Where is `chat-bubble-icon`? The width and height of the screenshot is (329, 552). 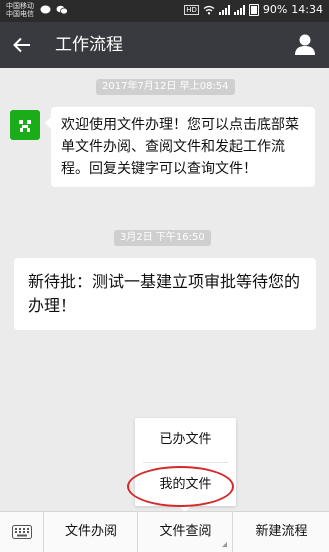 chat-bubble-icon is located at coordinates (45, 9).